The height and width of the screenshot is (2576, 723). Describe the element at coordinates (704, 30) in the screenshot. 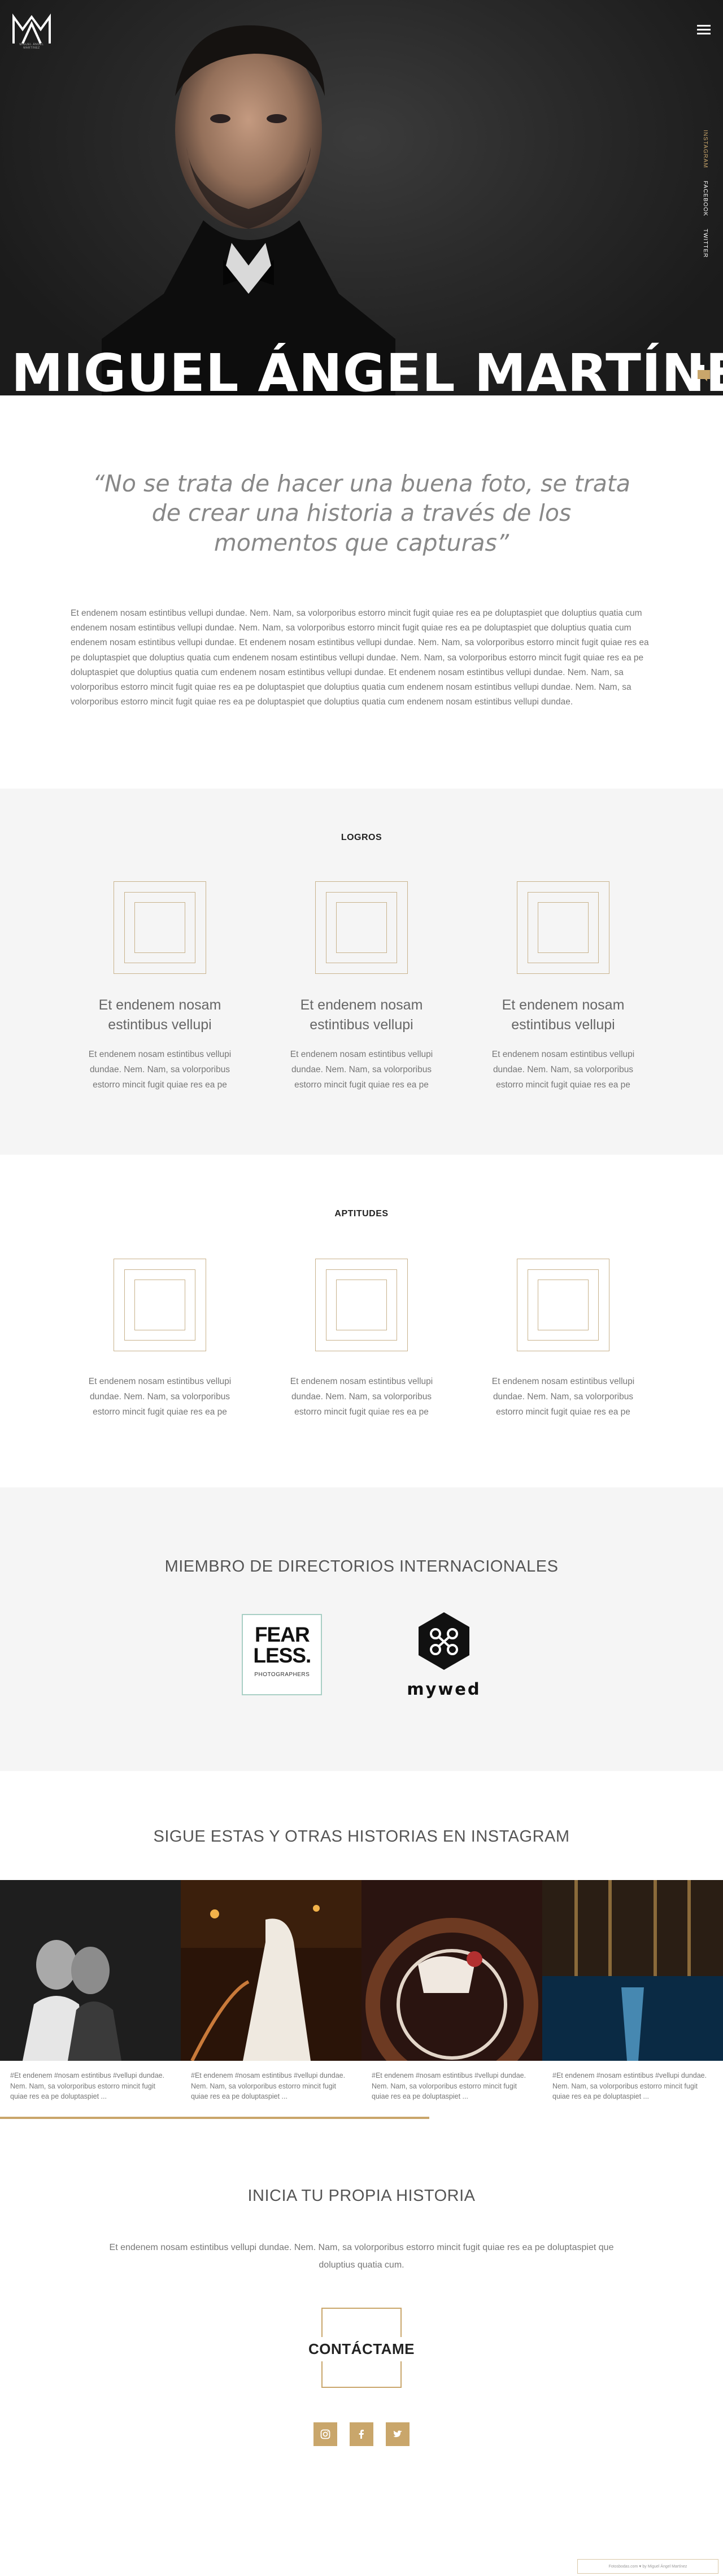

I see `hamburger-icon` at that location.